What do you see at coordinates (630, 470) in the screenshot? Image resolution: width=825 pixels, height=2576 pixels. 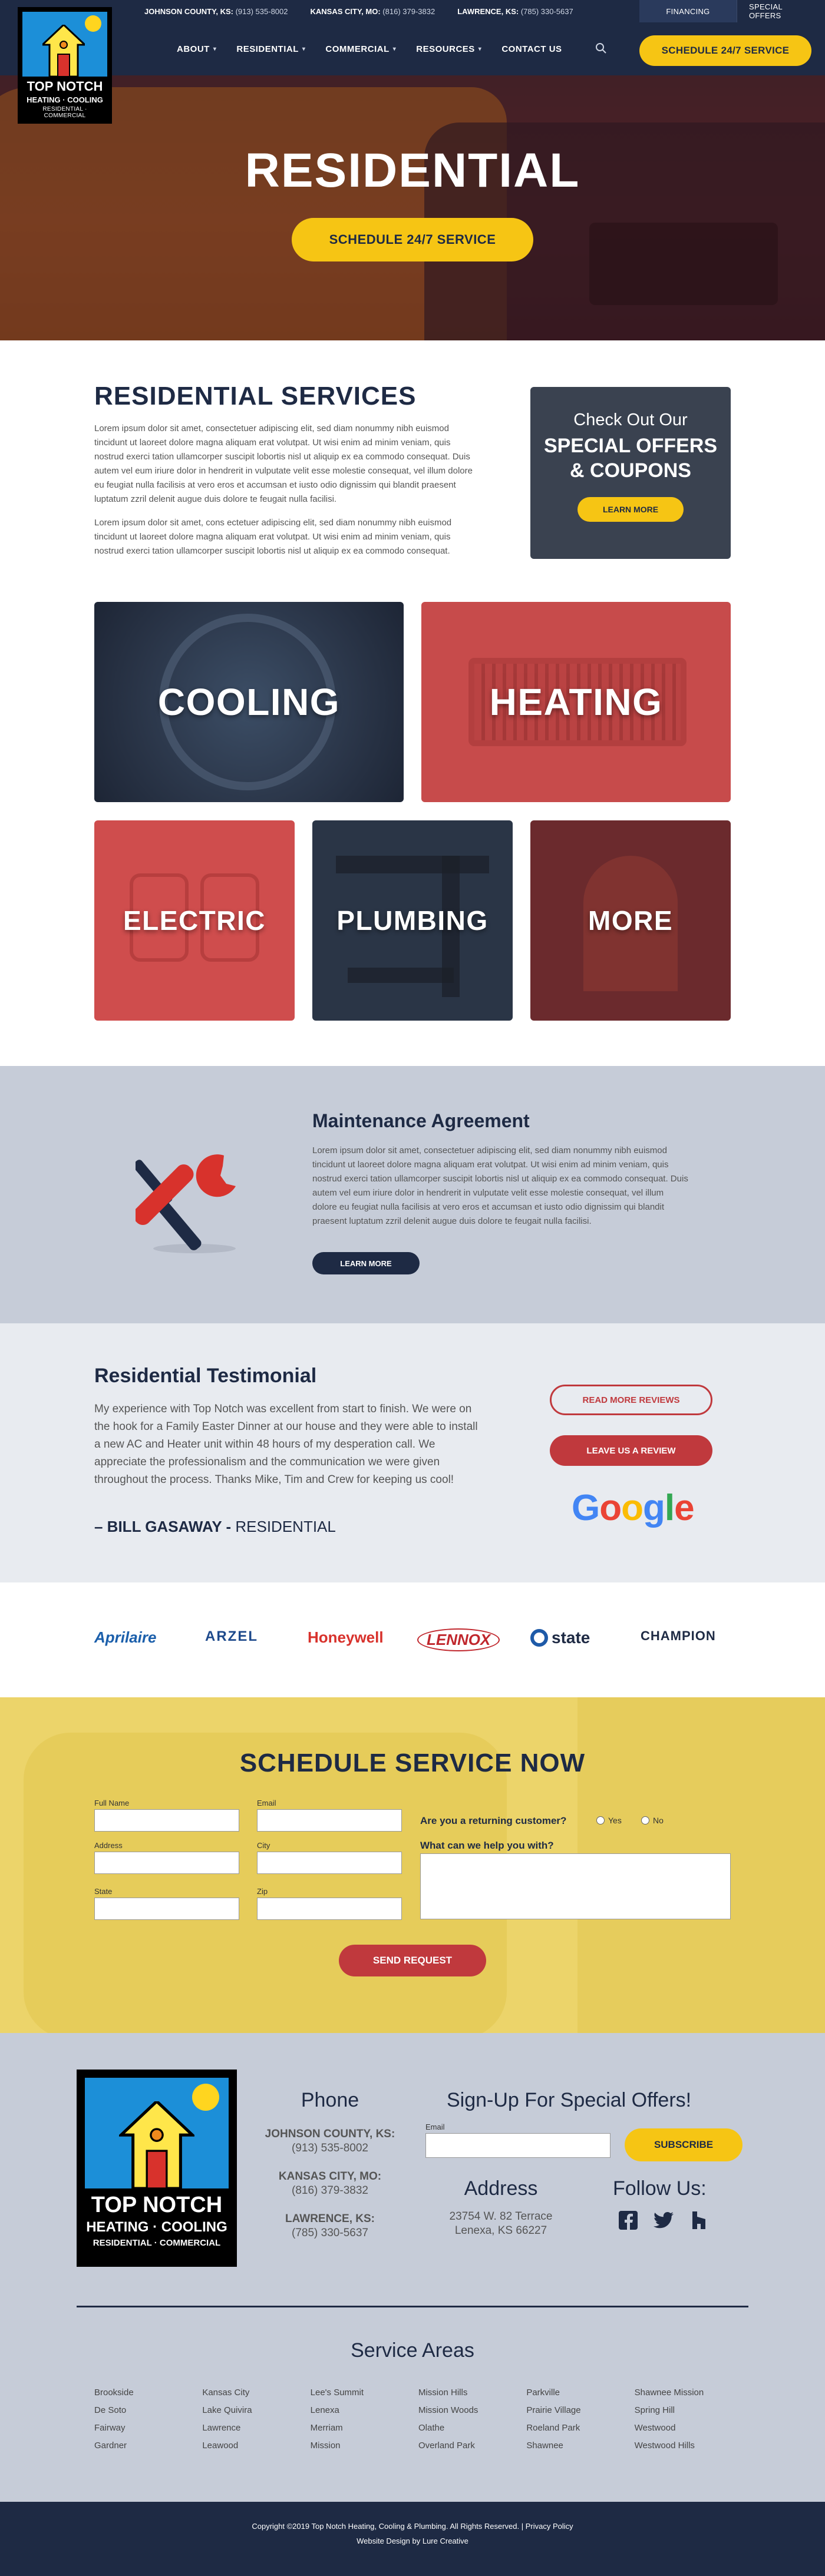 I see `offers-line-3: & COUPONS` at bounding box center [630, 470].